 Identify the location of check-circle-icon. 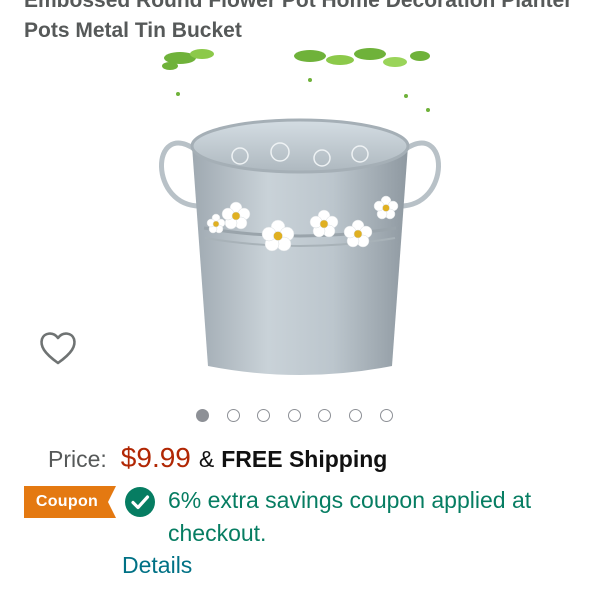
(140, 502).